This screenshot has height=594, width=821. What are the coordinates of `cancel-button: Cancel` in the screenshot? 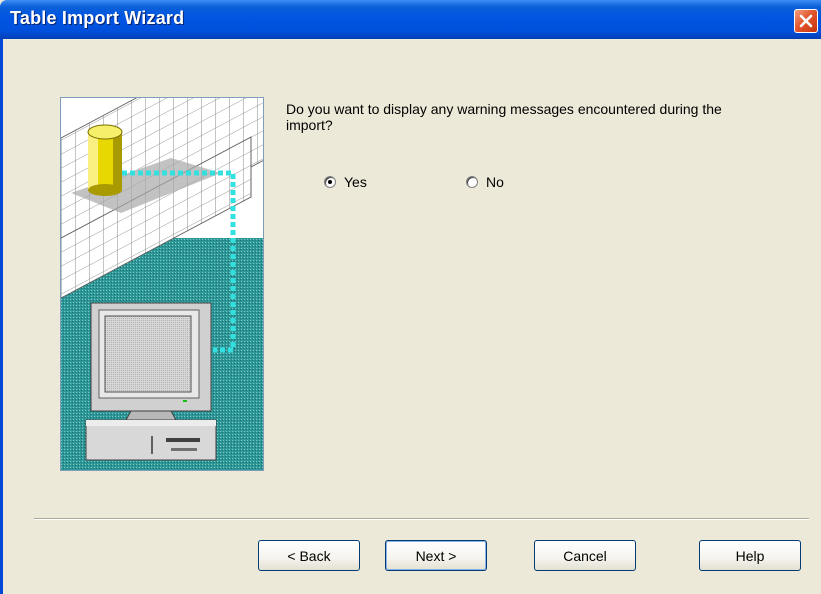 It's located at (585, 555).